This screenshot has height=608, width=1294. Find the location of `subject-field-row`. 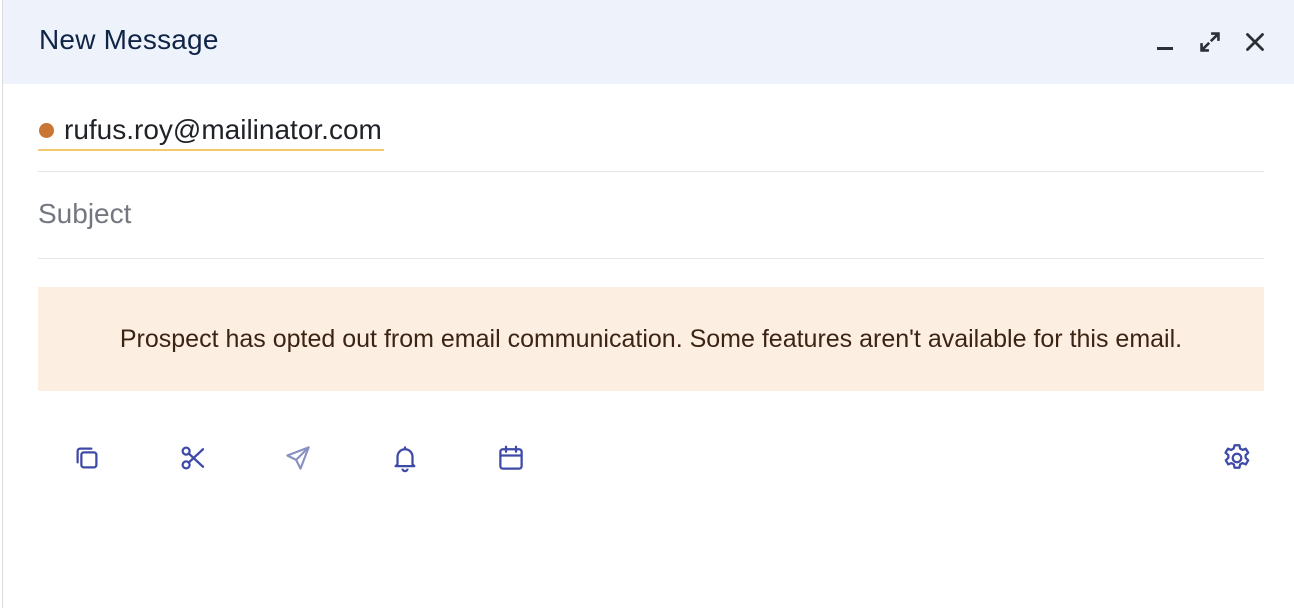

subject-field-row is located at coordinates (651, 215).